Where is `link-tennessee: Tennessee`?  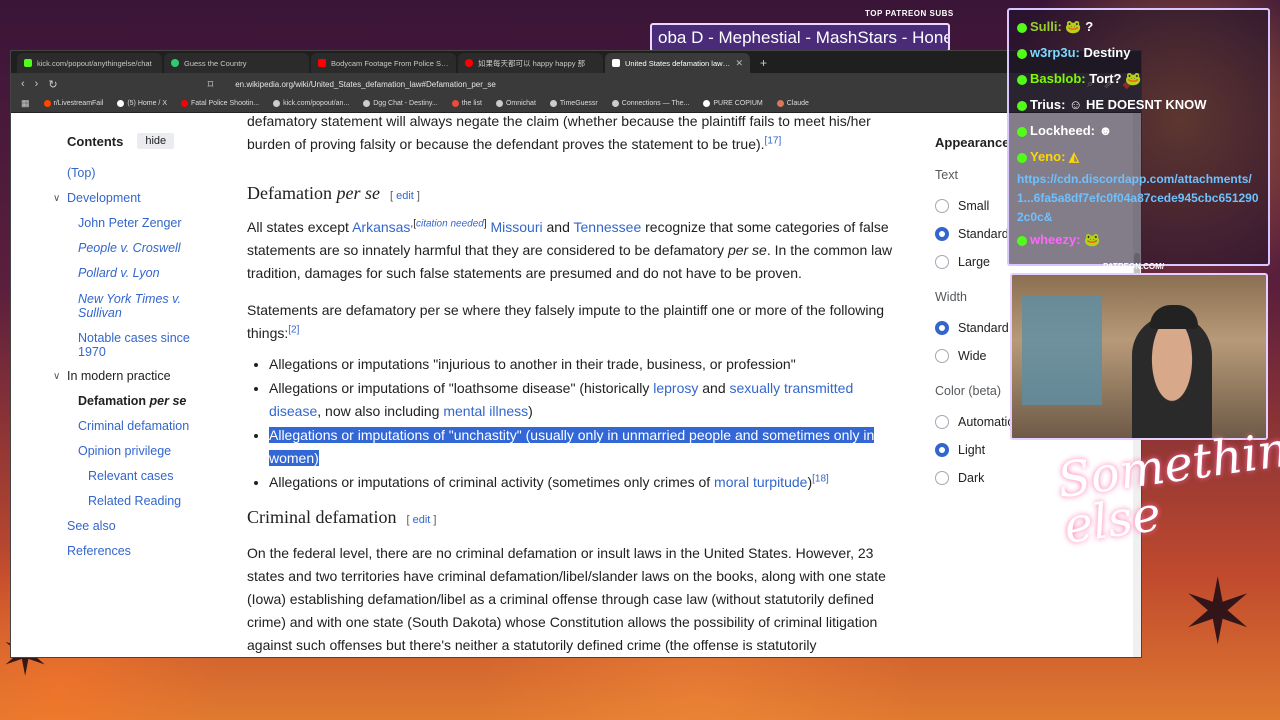 link-tennessee: Tennessee is located at coordinates (608, 227).